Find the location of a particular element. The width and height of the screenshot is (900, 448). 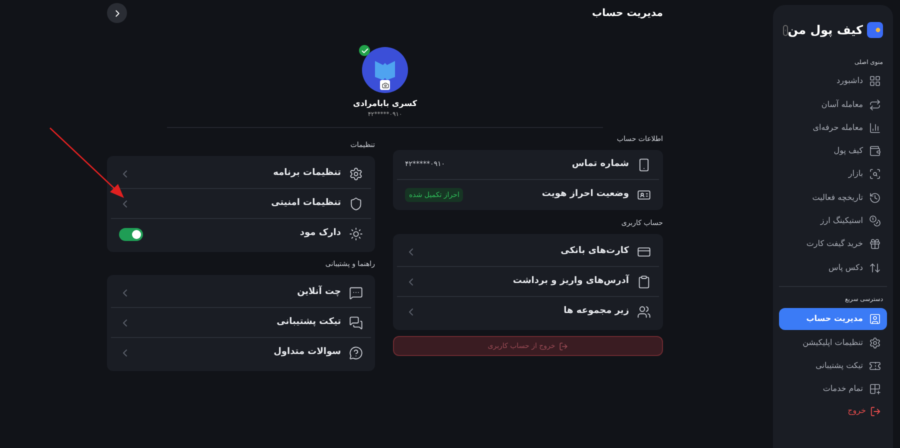

arrows-icon is located at coordinates (875, 268).